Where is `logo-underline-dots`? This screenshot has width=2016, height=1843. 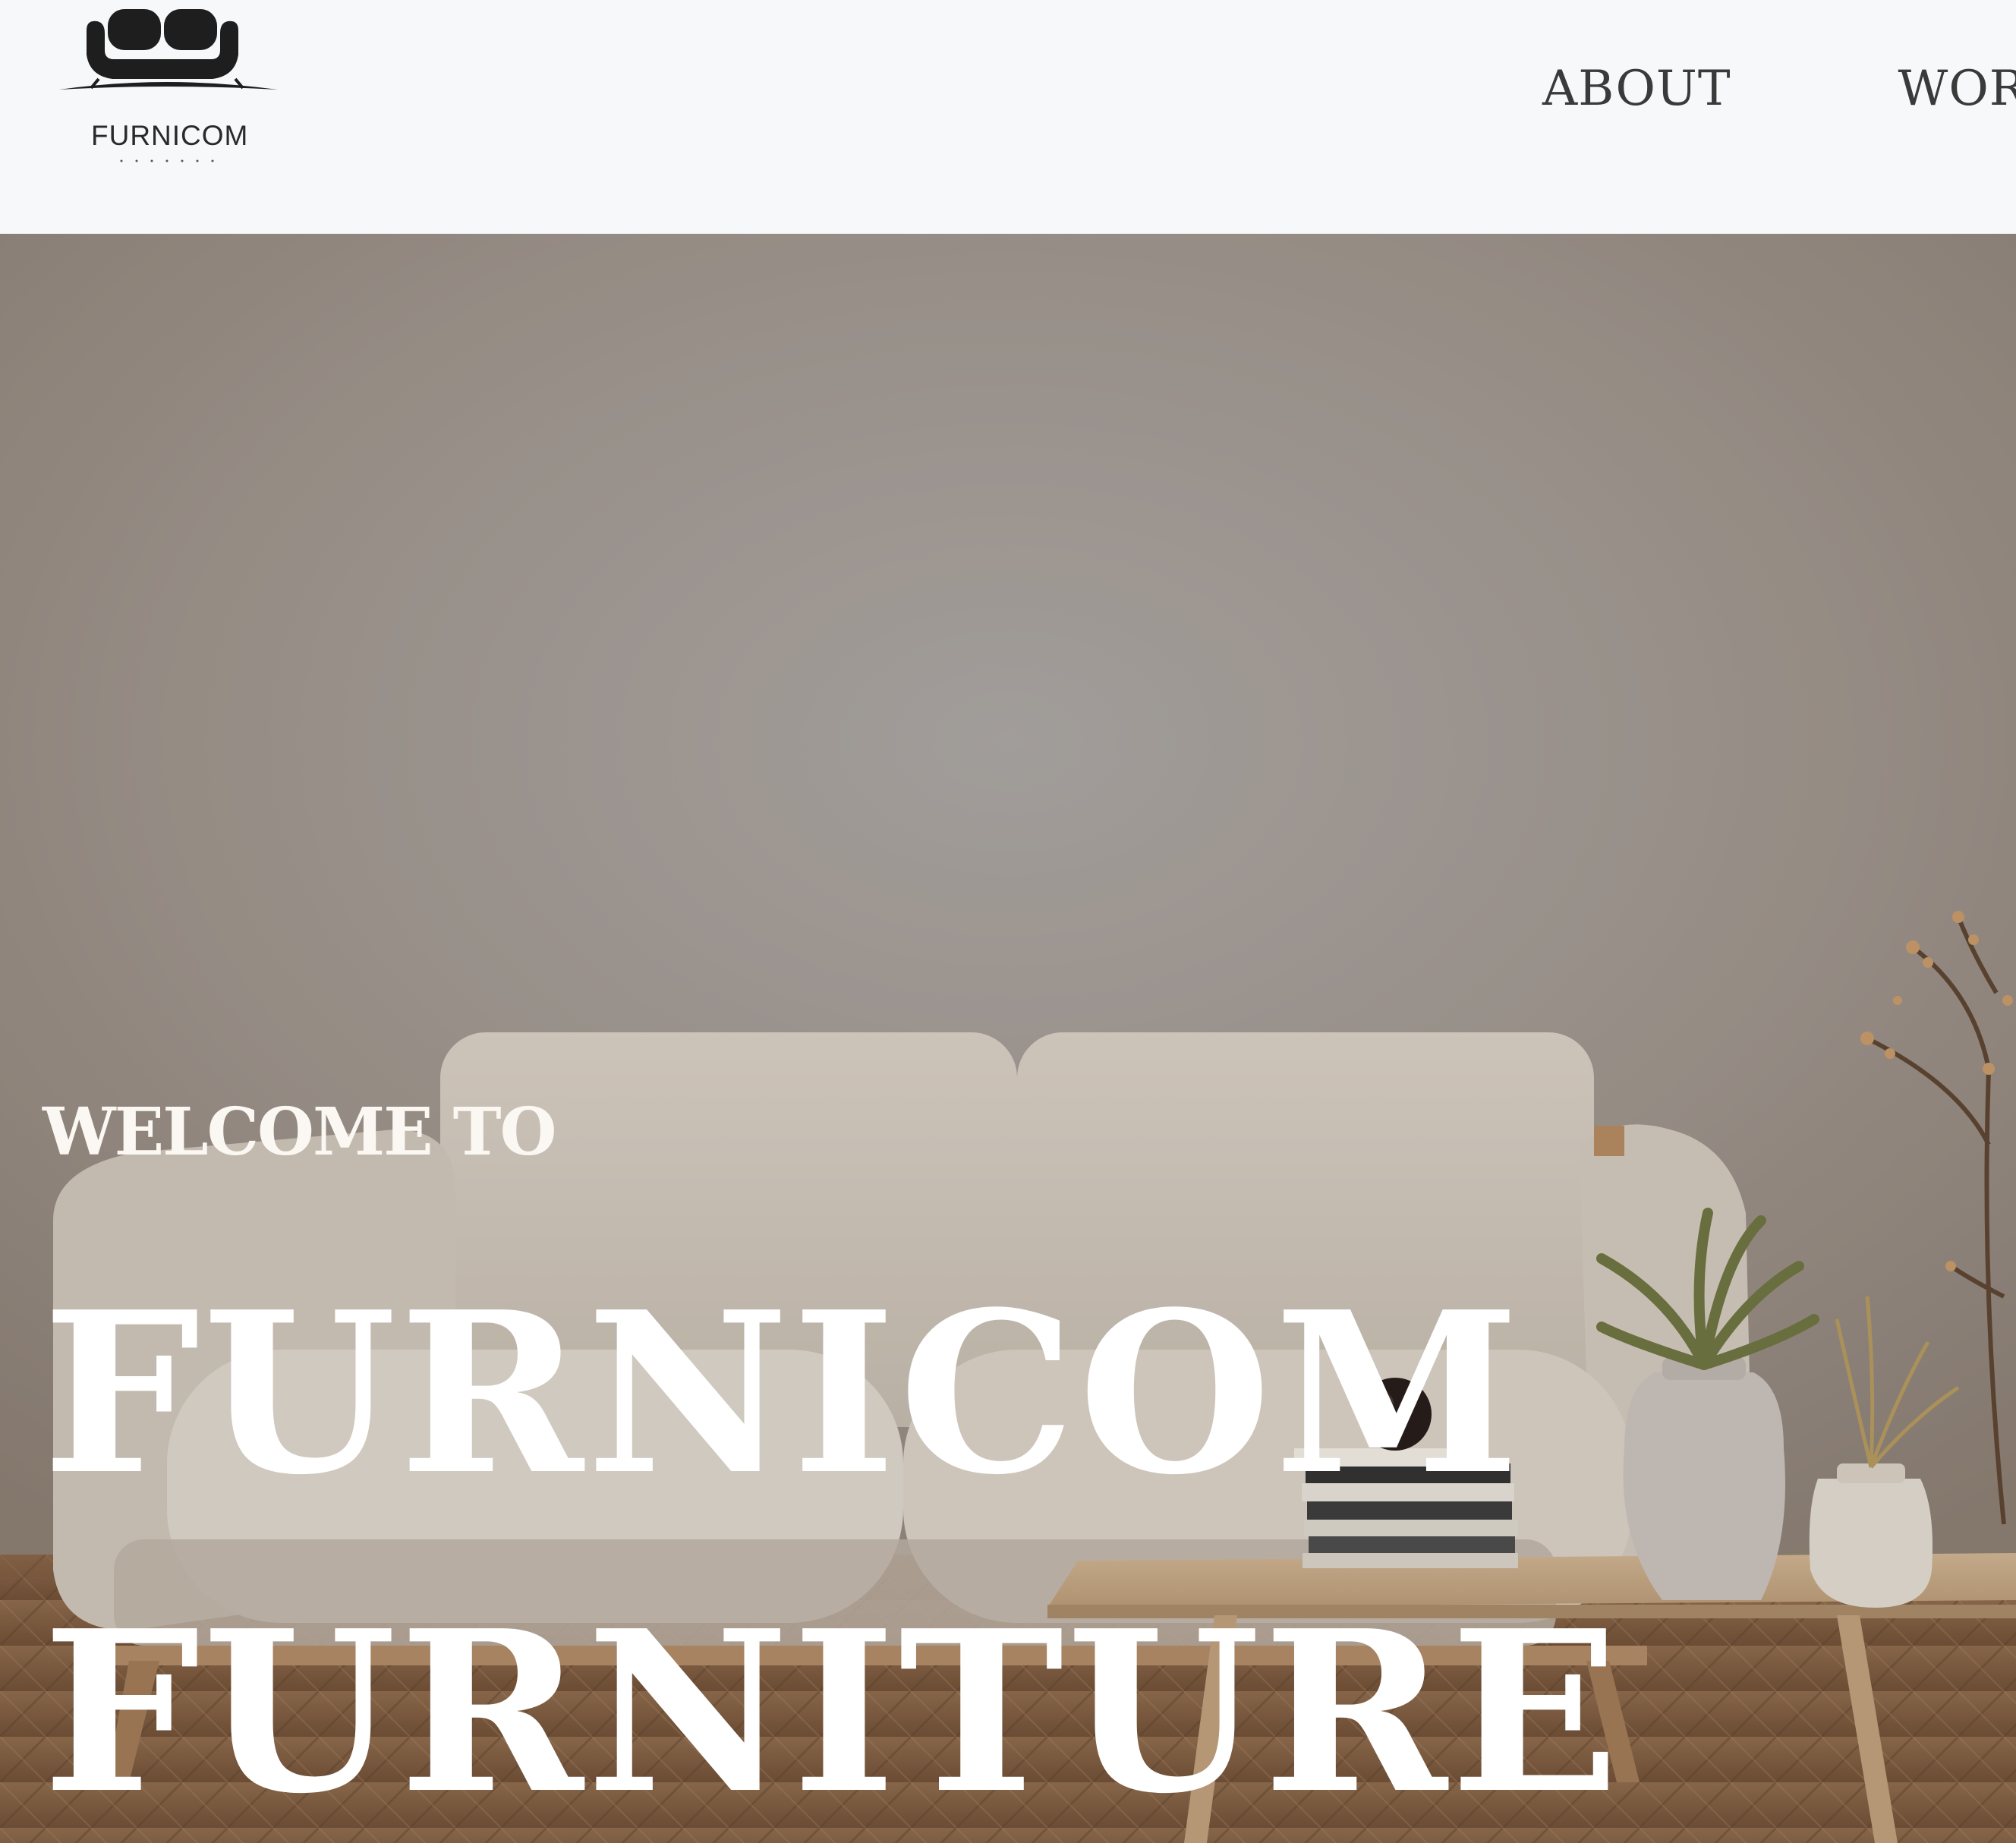 logo-underline-dots is located at coordinates (167, 160).